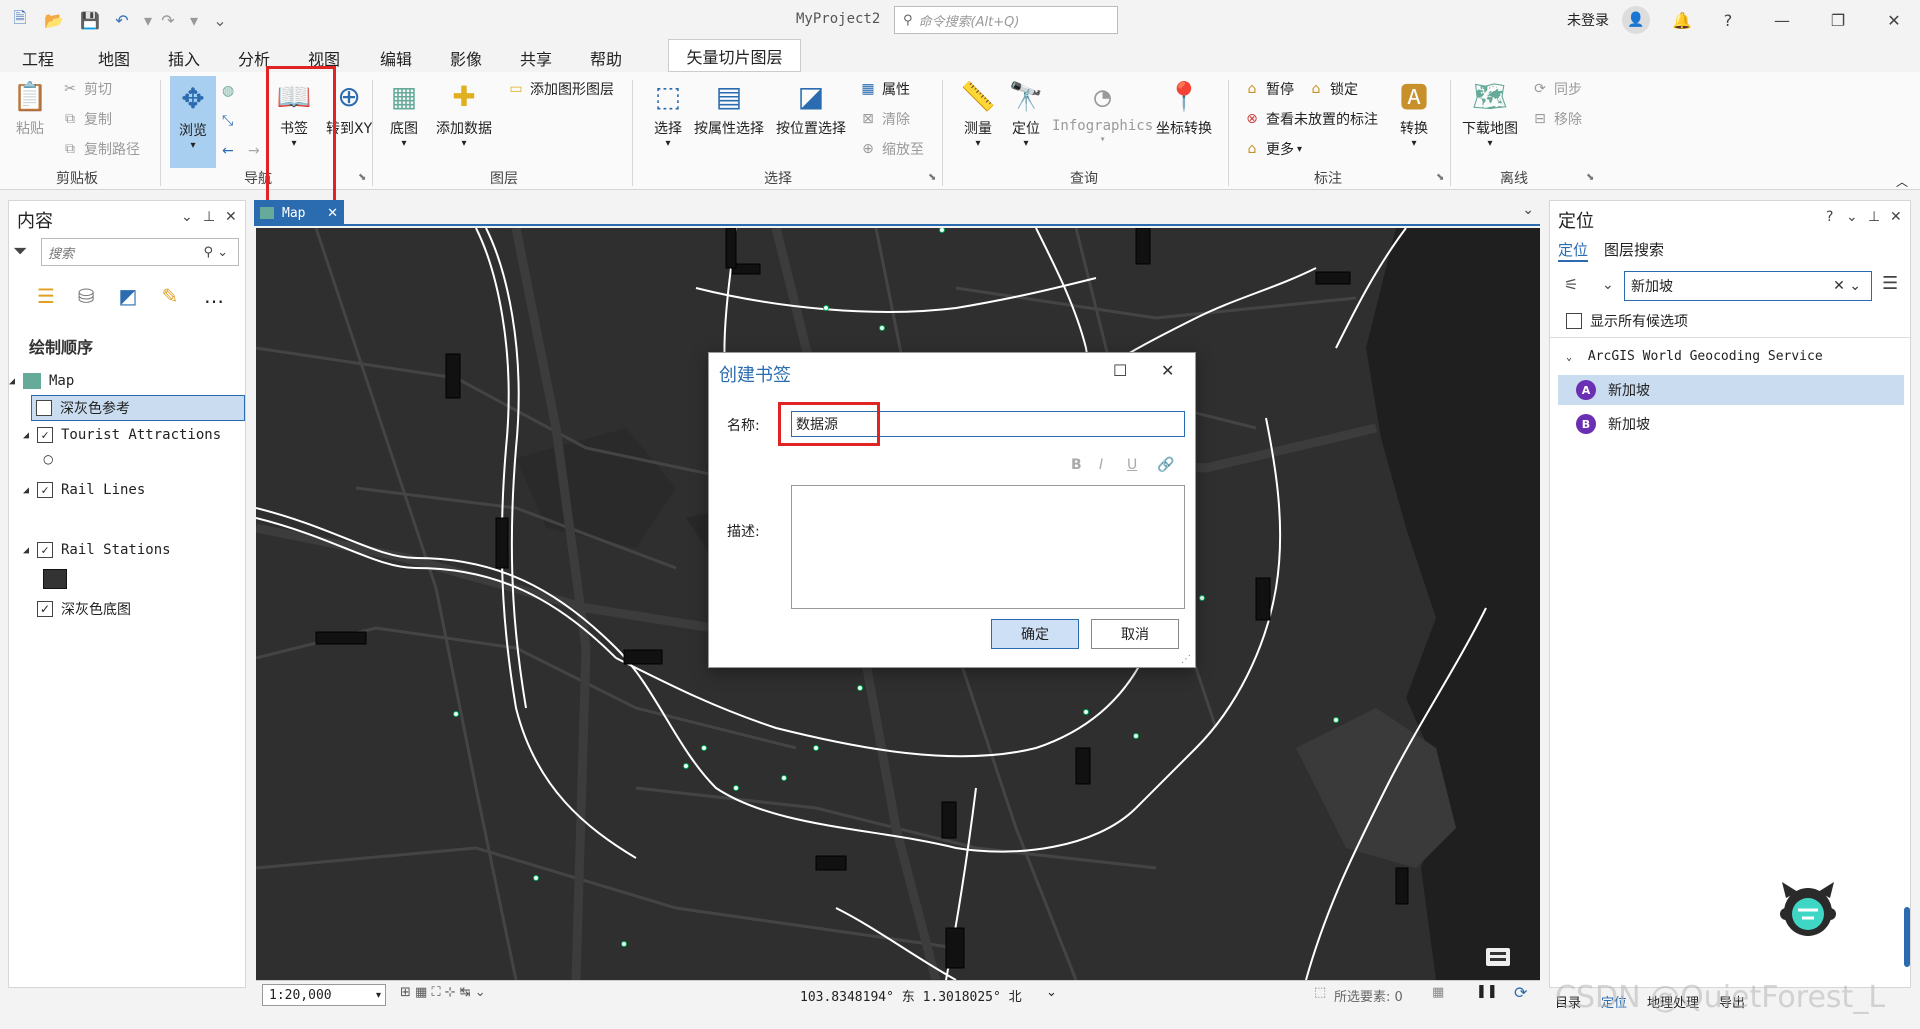 Image resolution: width=1920 pixels, height=1029 pixels. What do you see at coordinates (90, 20) in the screenshot?
I see `save-icon: 💾` at bounding box center [90, 20].